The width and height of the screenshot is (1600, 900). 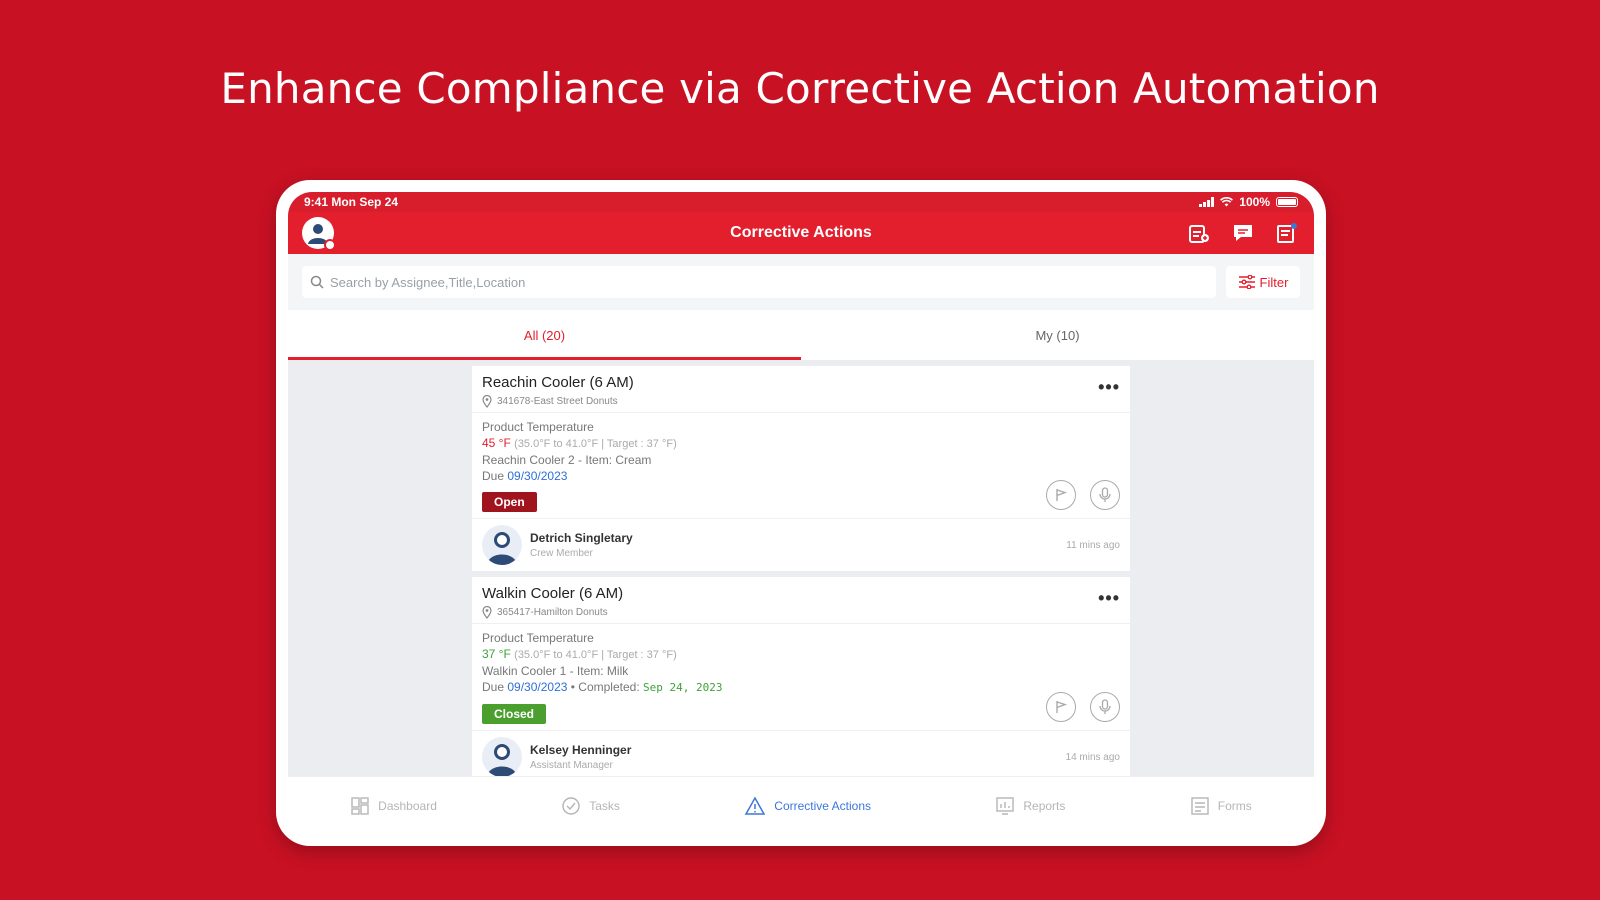 I want to click on temperature-reading: 37 °F (35.0°F to 41.0°F | Target, so click(x=602, y=654).